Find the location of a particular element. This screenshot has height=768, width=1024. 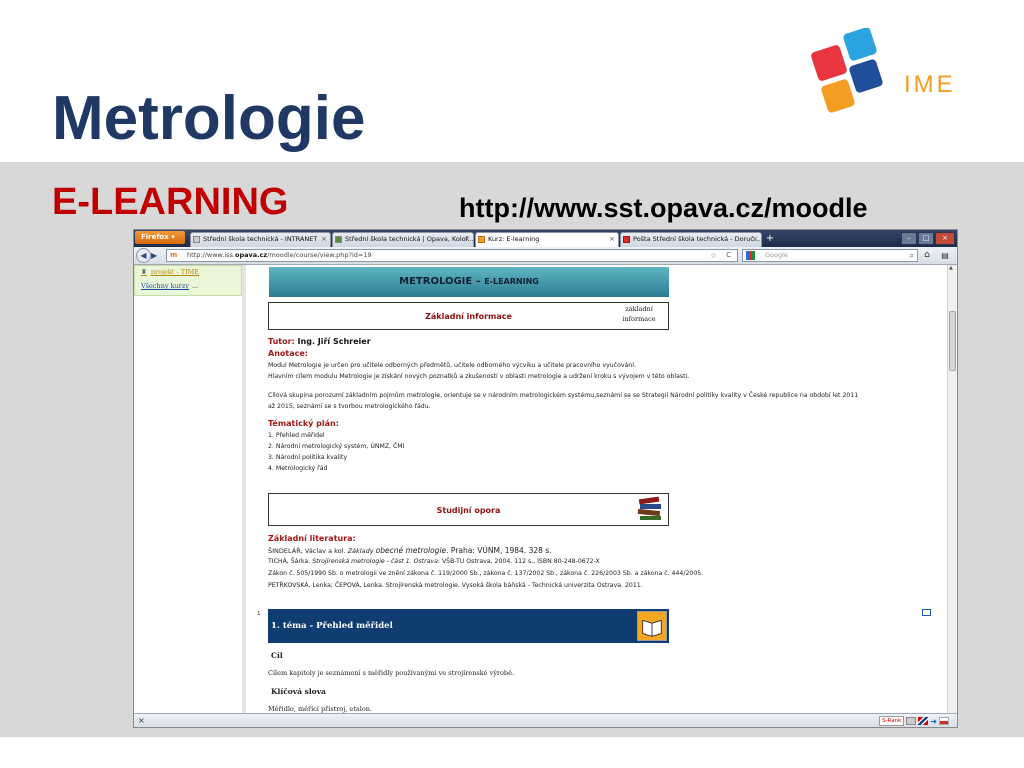

topic-number: 1 is located at coordinates (259, 614).